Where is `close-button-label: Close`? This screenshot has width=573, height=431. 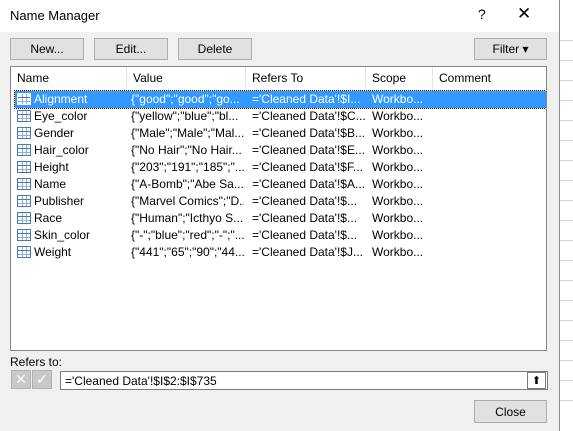 close-button-label: Close is located at coordinates (510, 411).